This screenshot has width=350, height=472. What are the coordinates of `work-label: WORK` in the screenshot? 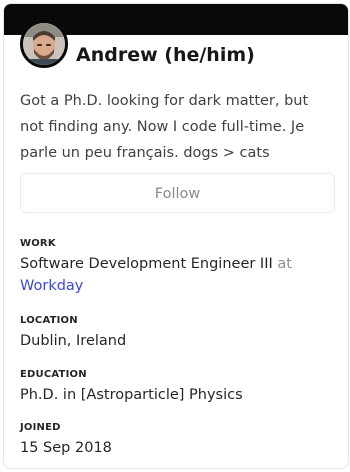 It's located at (38, 243).